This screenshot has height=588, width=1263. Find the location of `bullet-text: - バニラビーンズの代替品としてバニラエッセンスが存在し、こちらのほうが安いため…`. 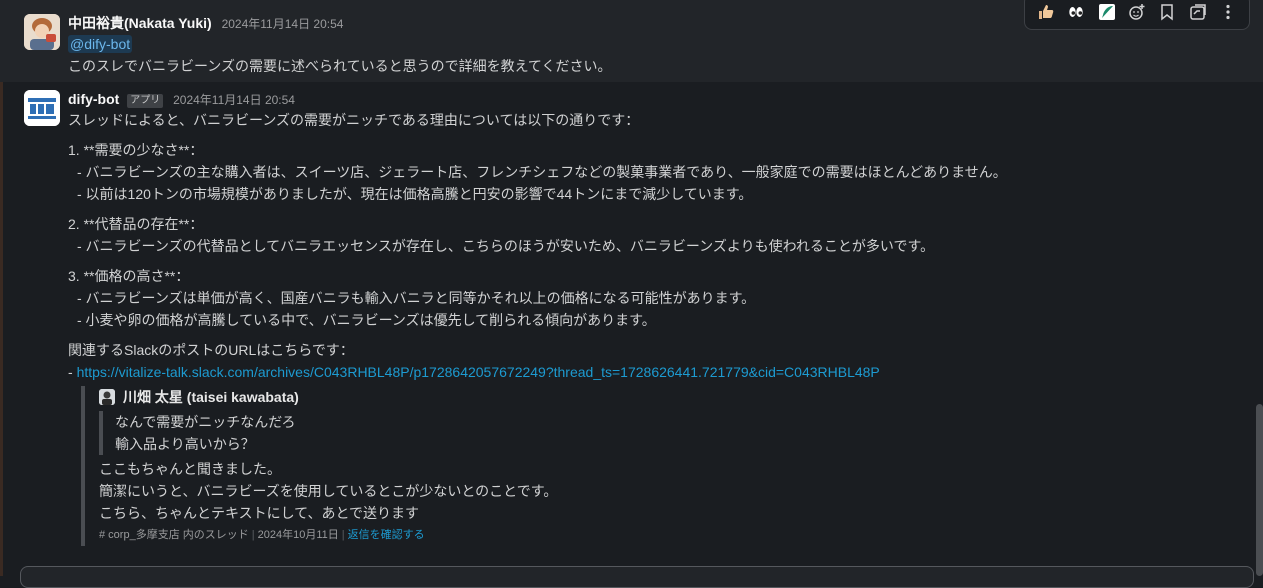

bullet-text: - バニラビーンズの代替品としてバニラエッセンスが存在し、こちらのほうが安いため… is located at coordinates (506, 246).